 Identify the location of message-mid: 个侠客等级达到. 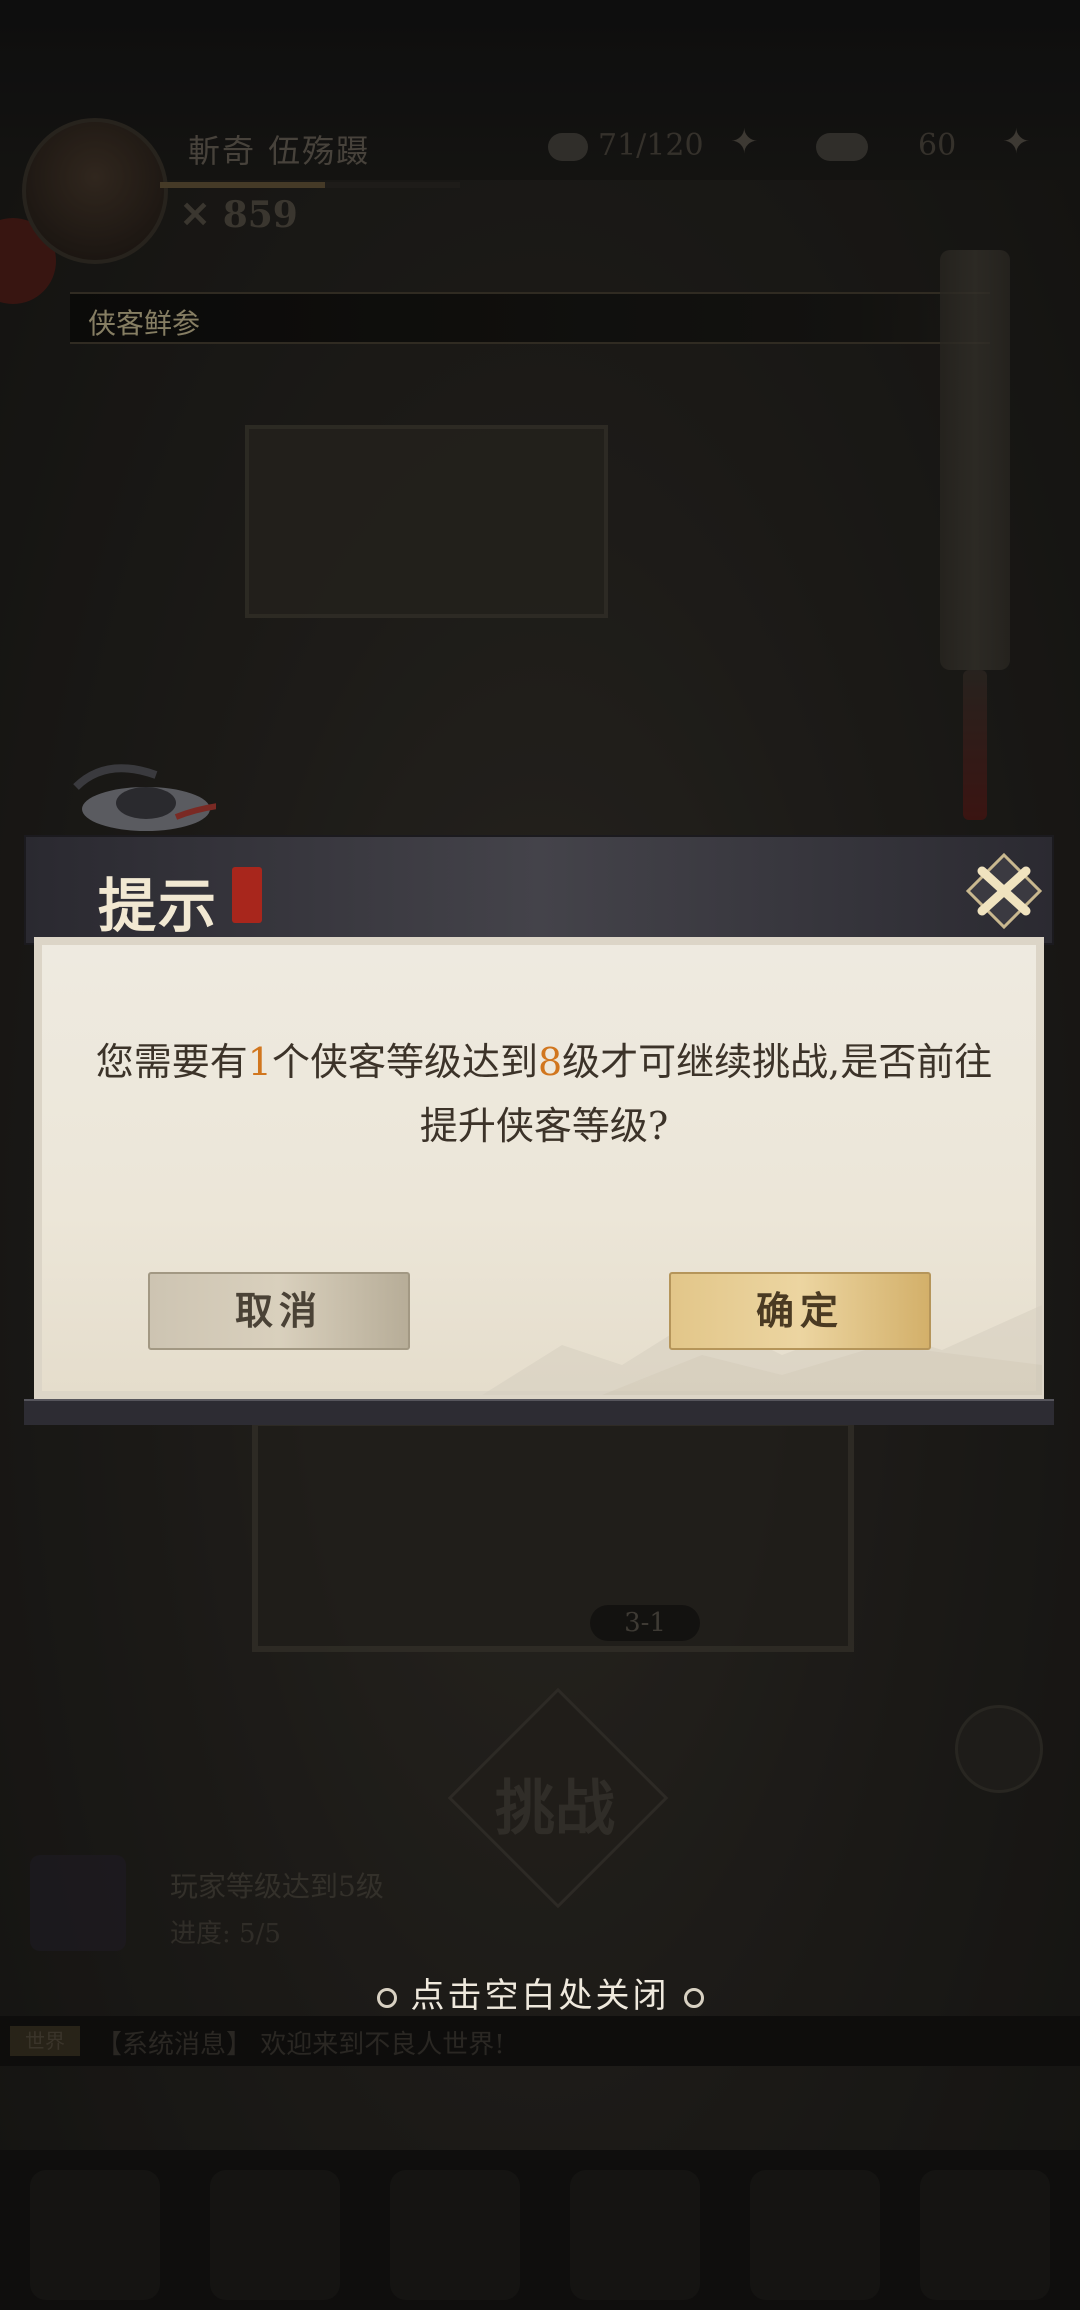
(404, 1062).